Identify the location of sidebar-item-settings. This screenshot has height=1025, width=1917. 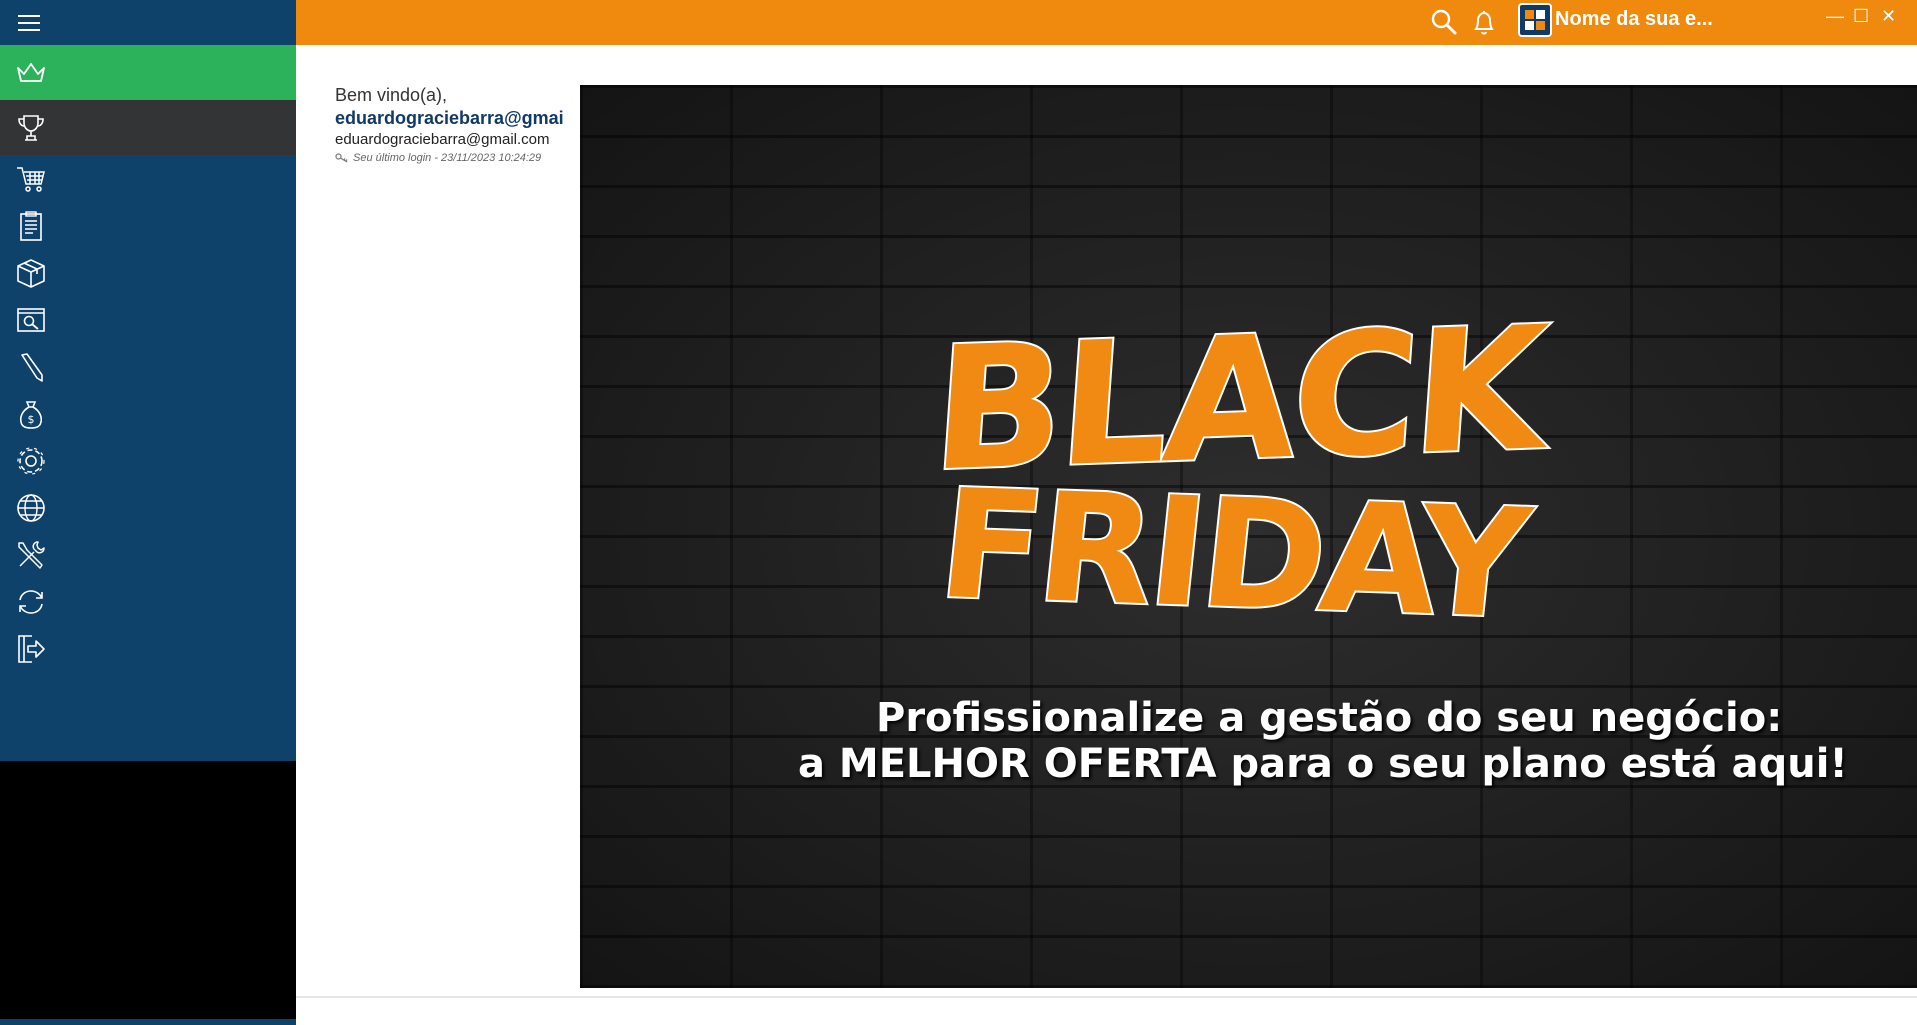
(148, 460).